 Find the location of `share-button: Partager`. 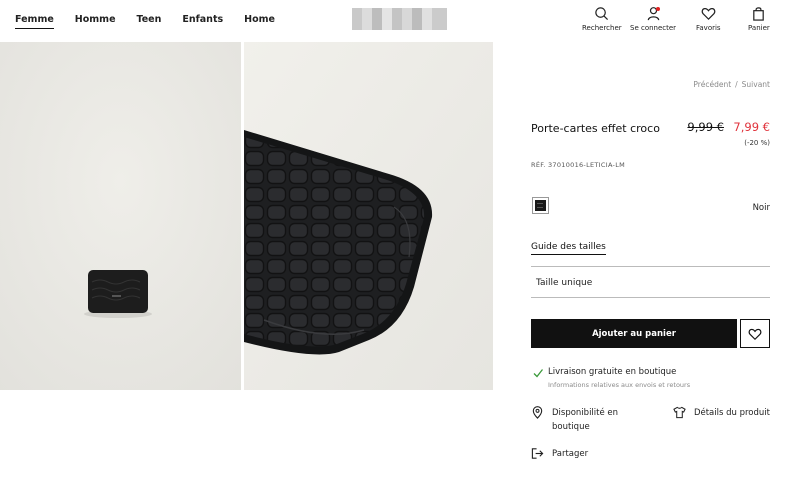

share-button: Partager is located at coordinates (559, 453).